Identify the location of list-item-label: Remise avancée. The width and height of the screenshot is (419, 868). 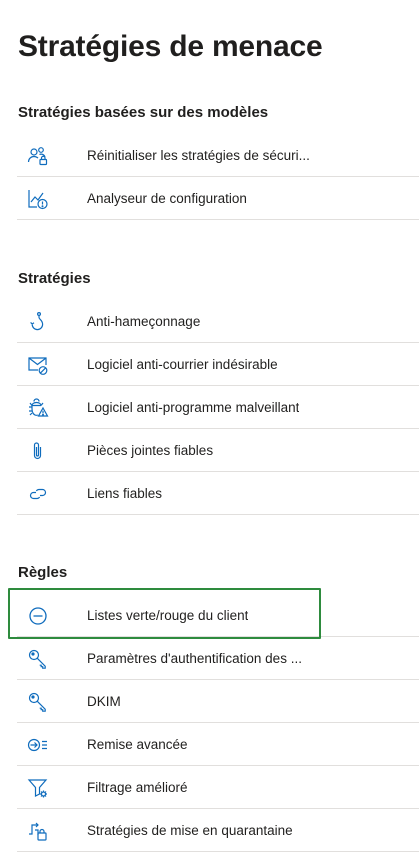
(137, 744).